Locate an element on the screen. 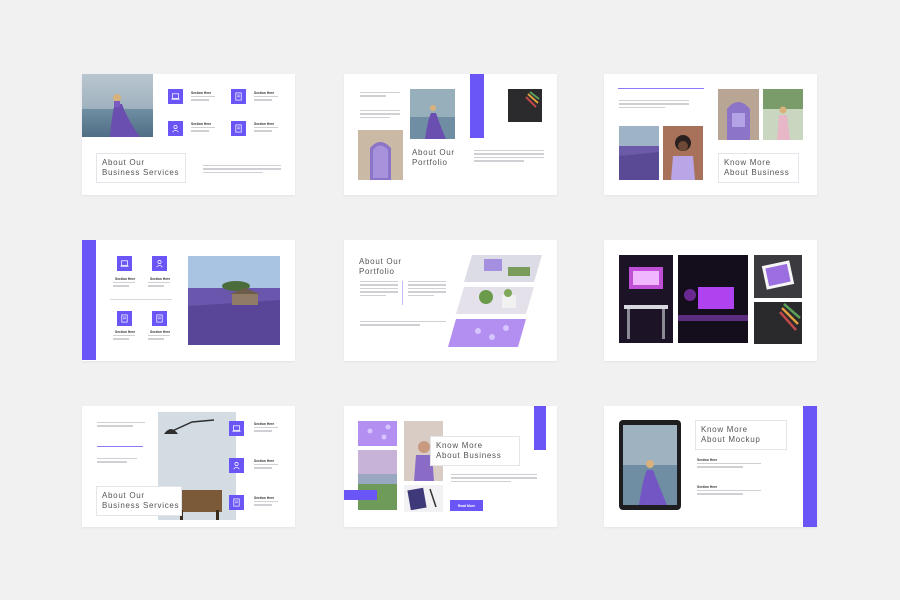 Image resolution: width=900 pixels, height=600 pixels. lavender-field-house-photo is located at coordinates (234, 300).